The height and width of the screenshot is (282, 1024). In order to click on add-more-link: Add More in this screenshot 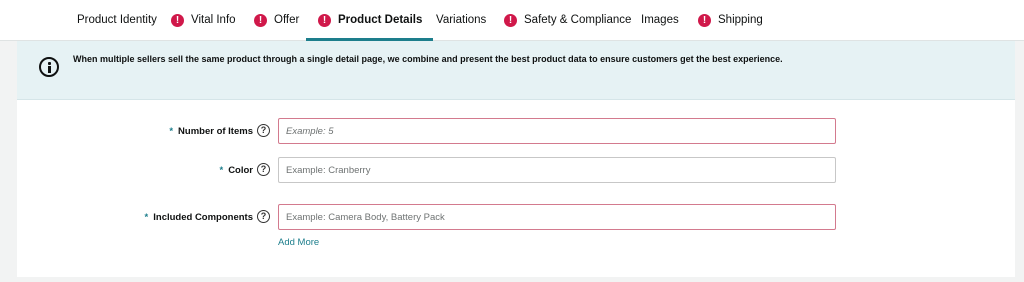, I will do `click(298, 242)`.